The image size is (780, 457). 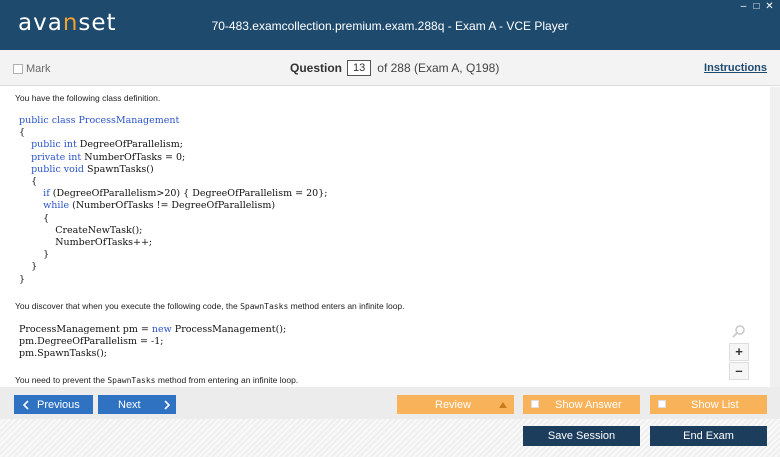 I want to click on show-list-button: Show List, so click(x=708, y=404).